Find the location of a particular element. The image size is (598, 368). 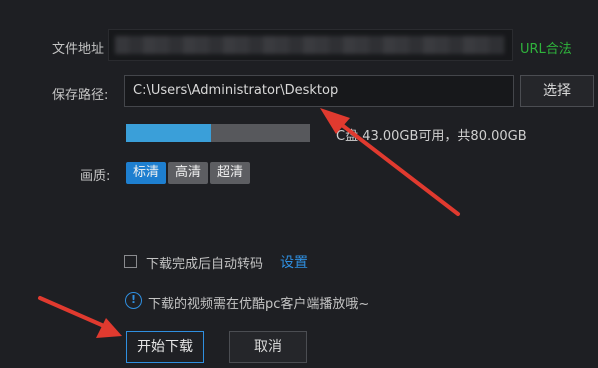

choose-folder-button: 选择 is located at coordinates (557, 91).